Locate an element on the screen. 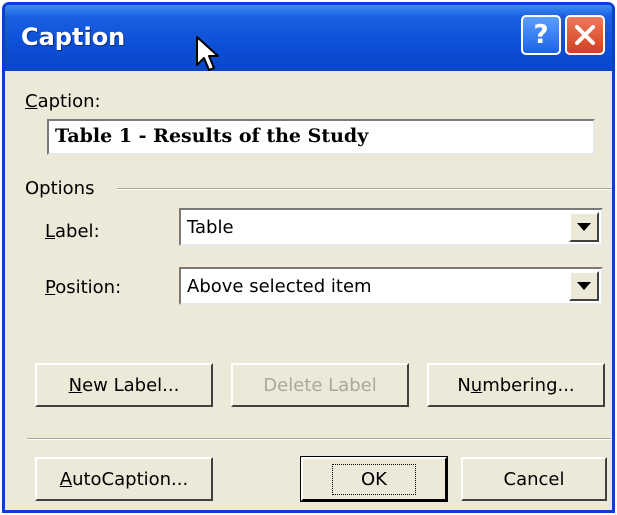 This screenshot has width=617, height=515. close-icon is located at coordinates (585, 35).